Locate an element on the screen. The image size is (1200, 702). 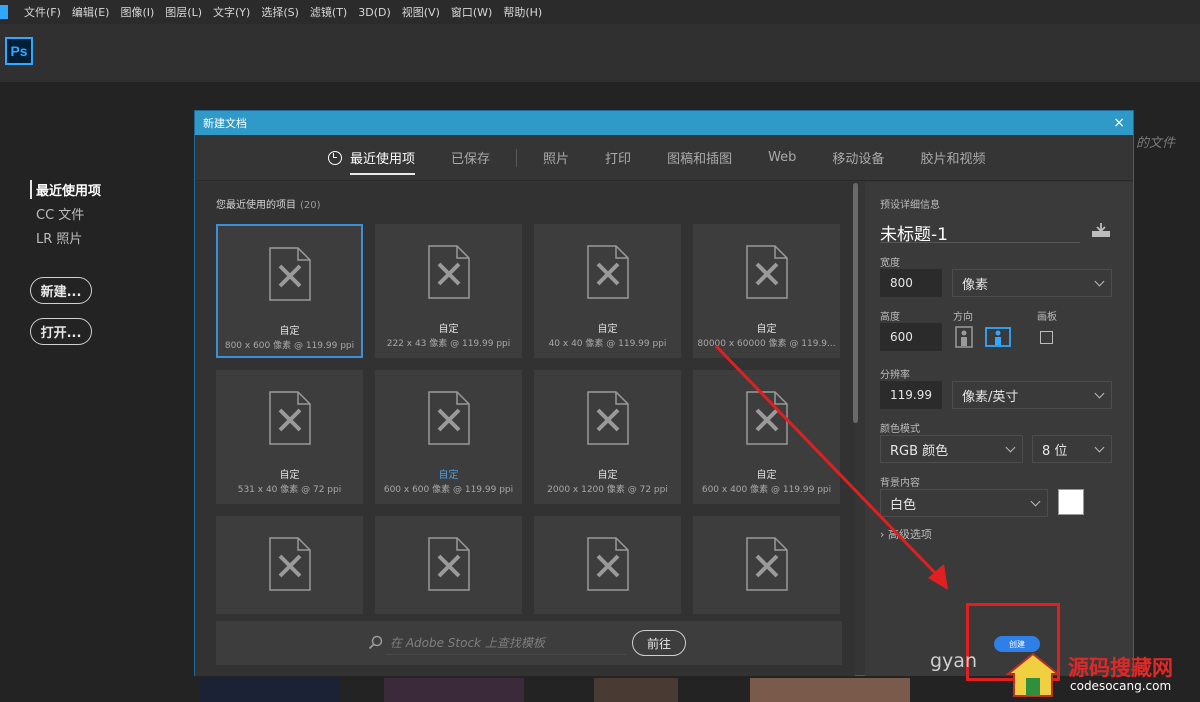
watermark-partial: gyan is located at coordinates (953, 661).